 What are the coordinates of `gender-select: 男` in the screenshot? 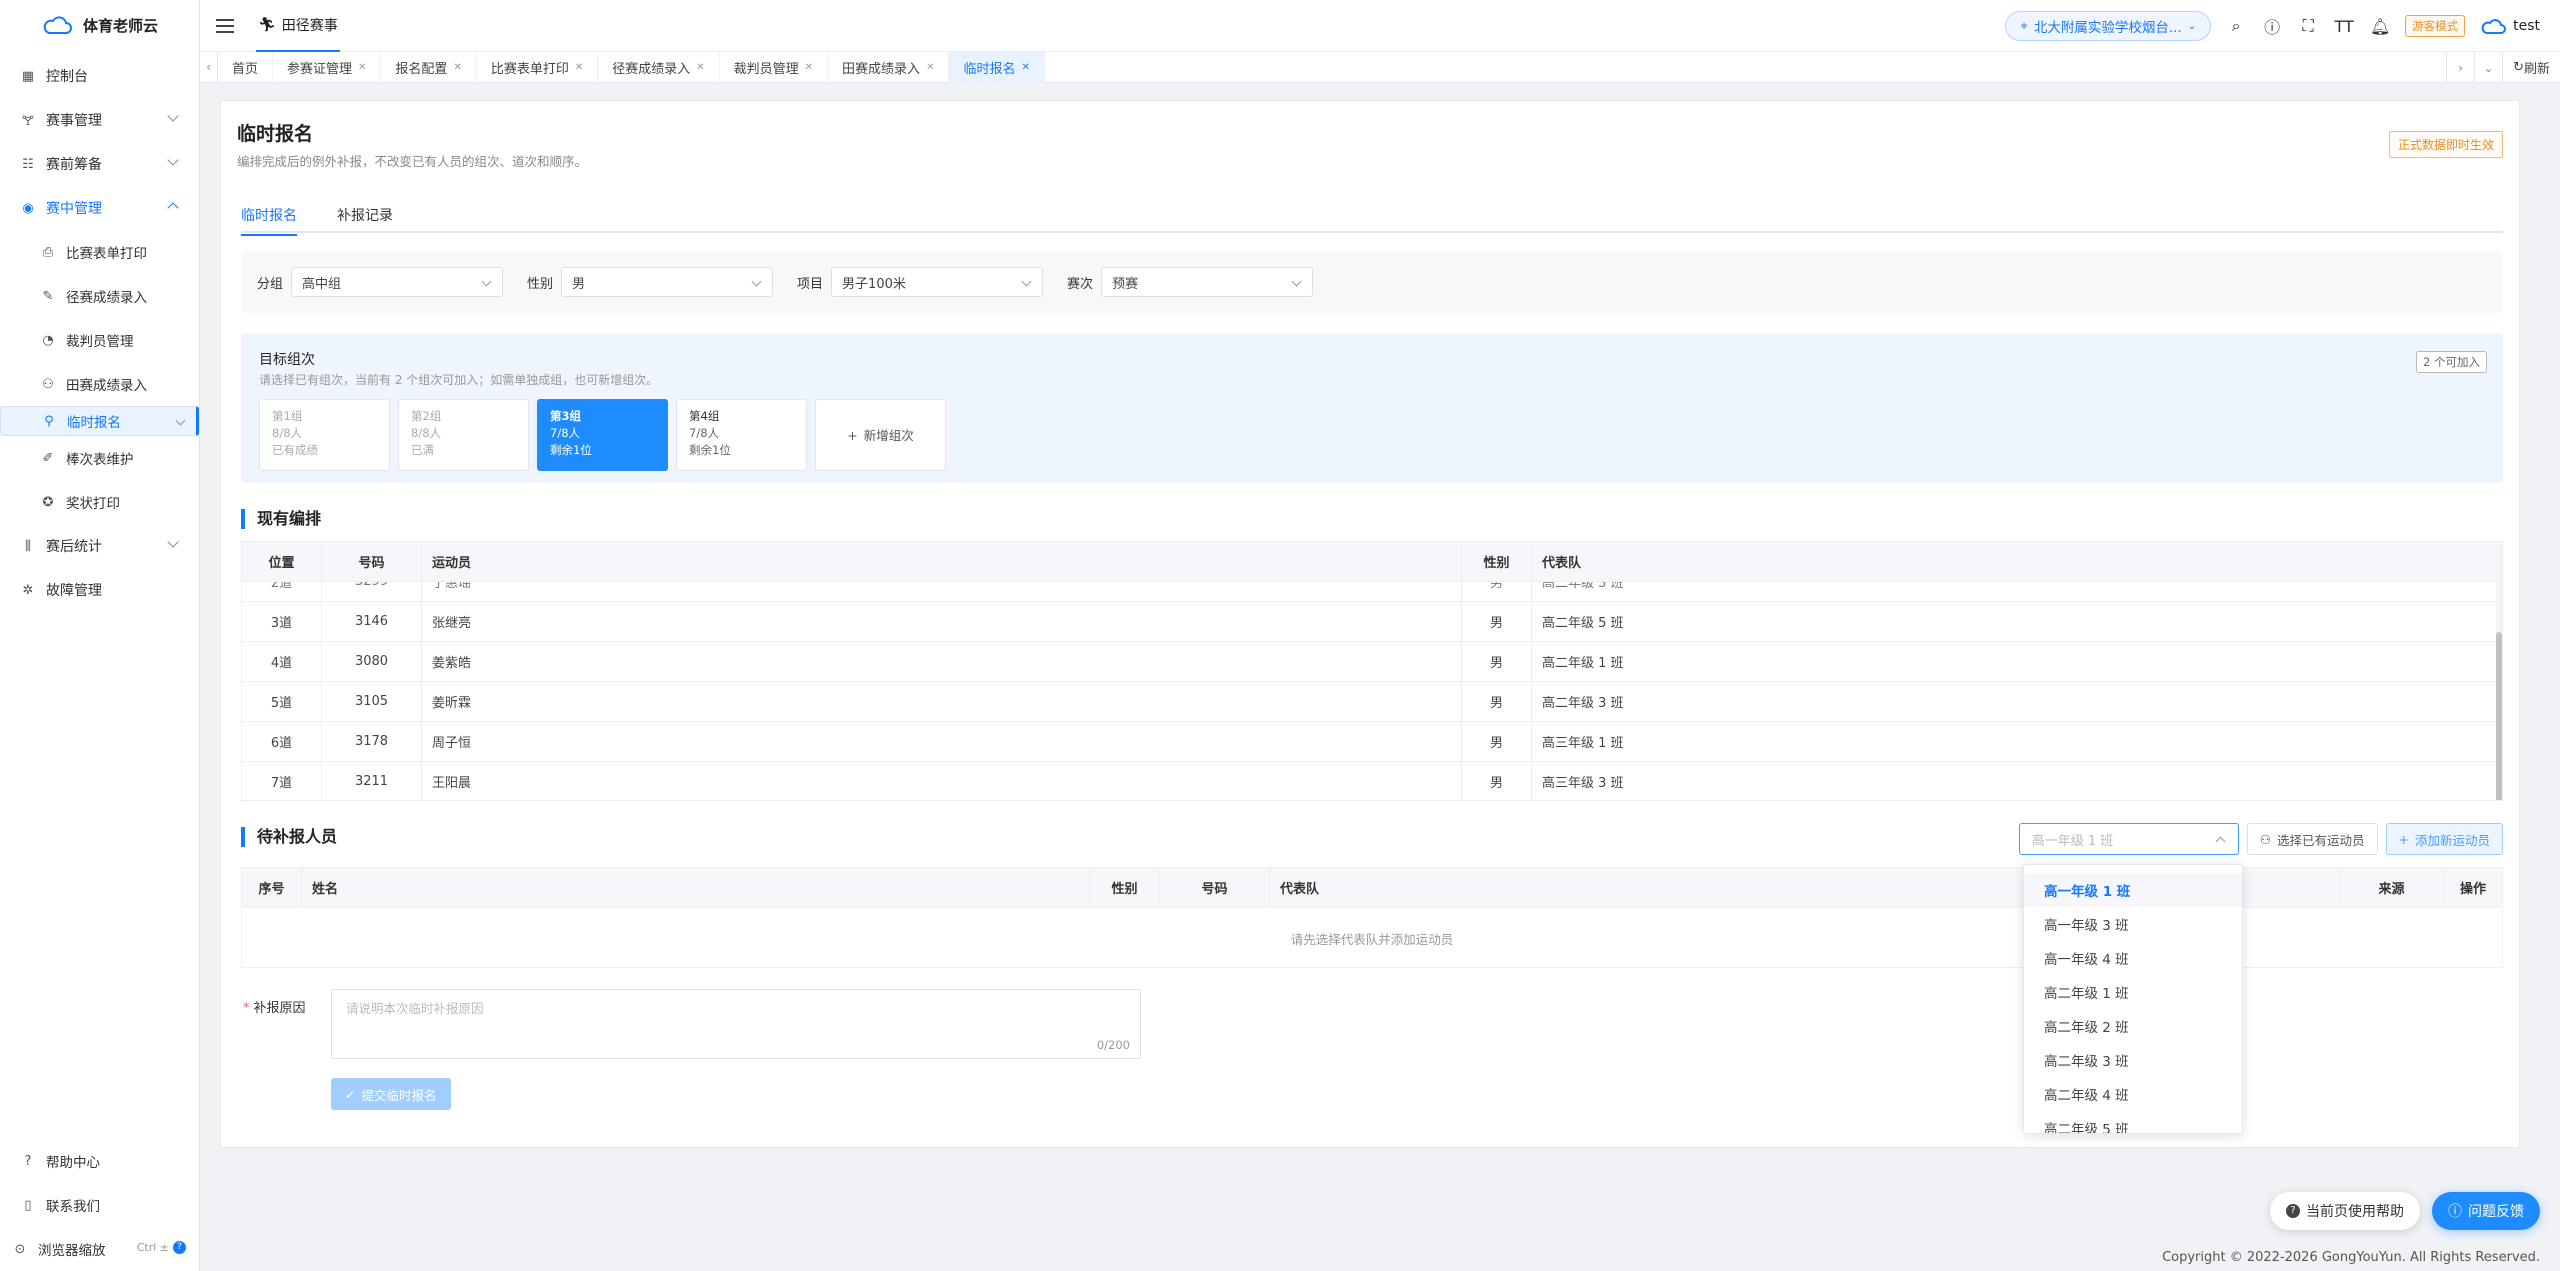 It's located at (667, 282).